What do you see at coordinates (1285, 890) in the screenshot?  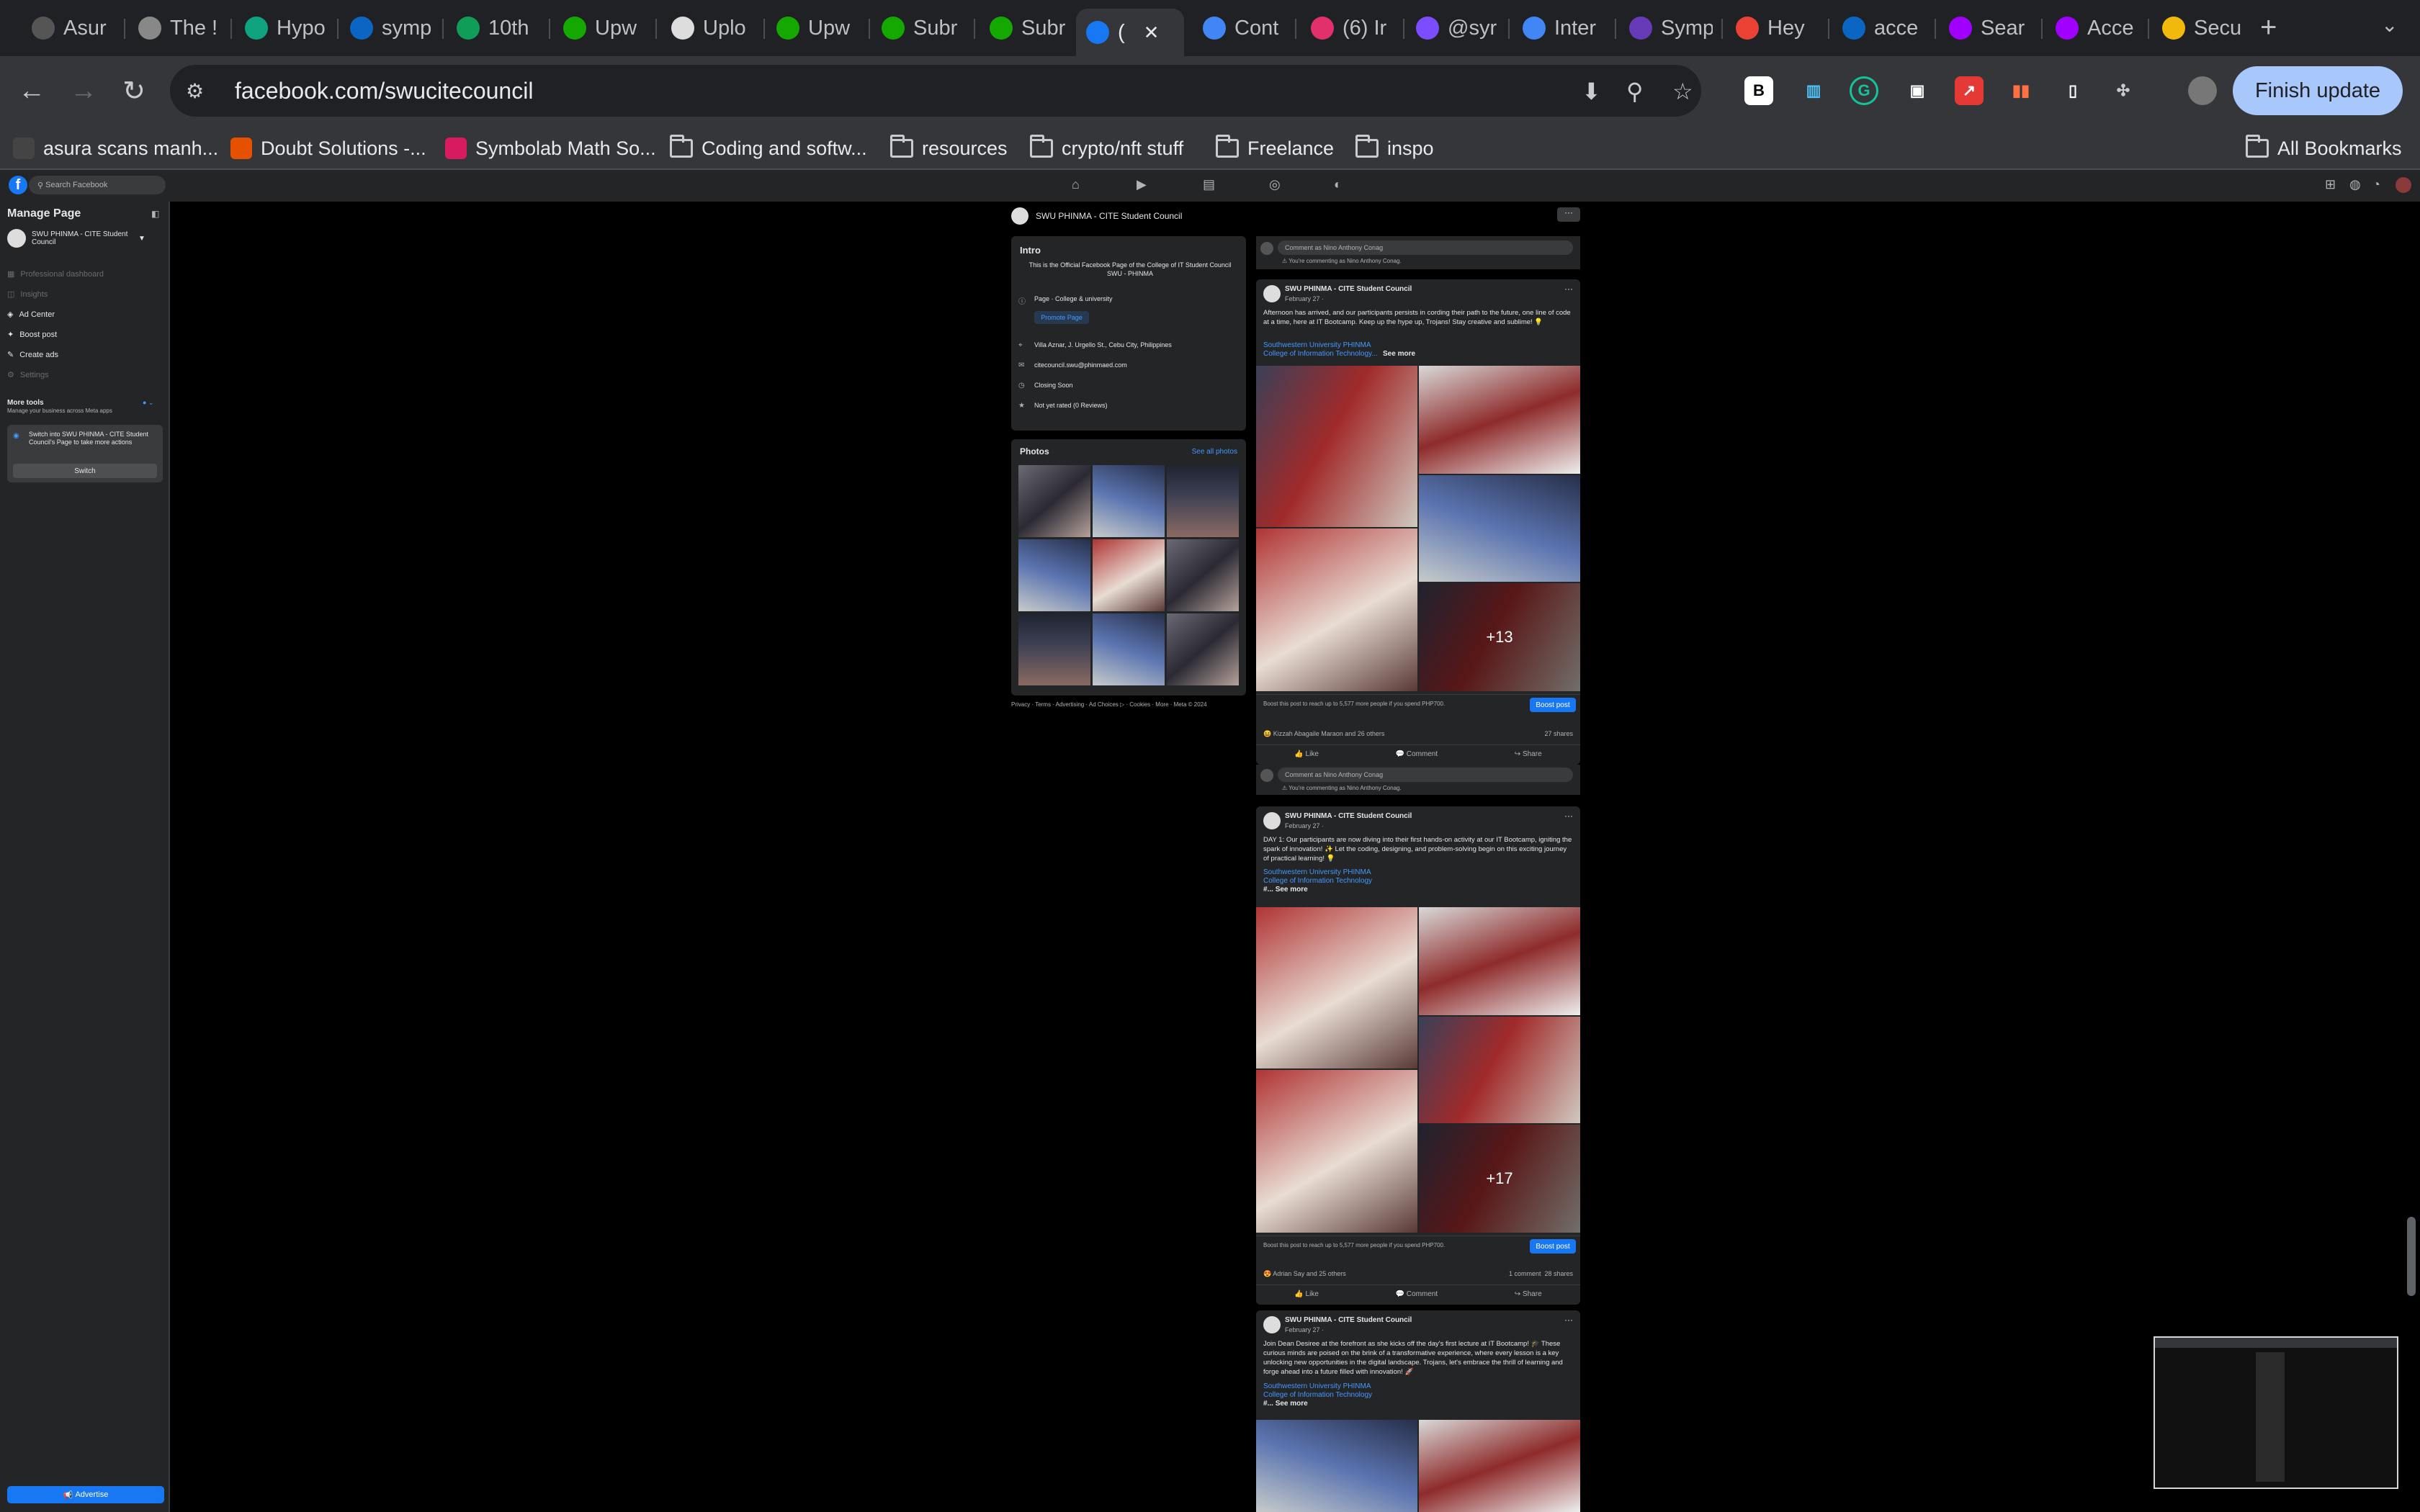 I see `see-more-link: #... See more` at bounding box center [1285, 890].